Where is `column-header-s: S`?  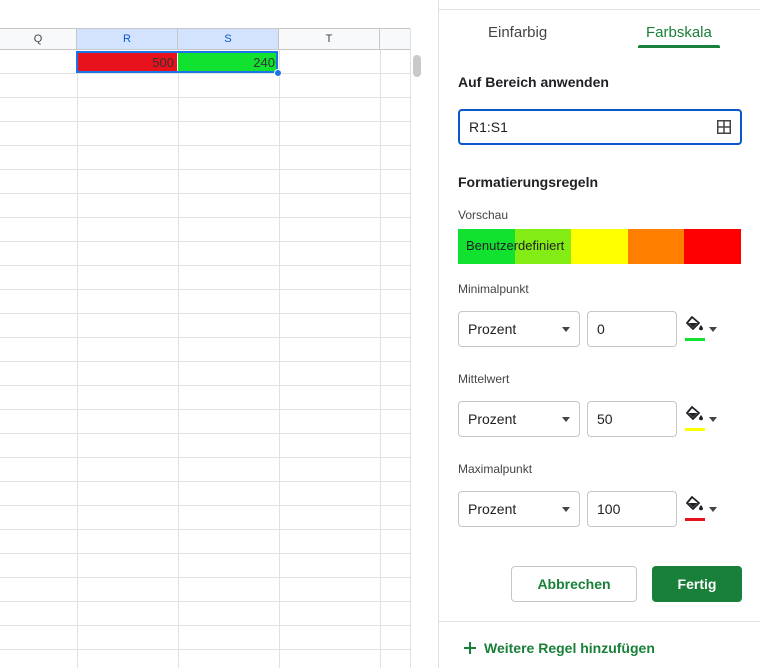
column-header-s: S is located at coordinates (228, 39).